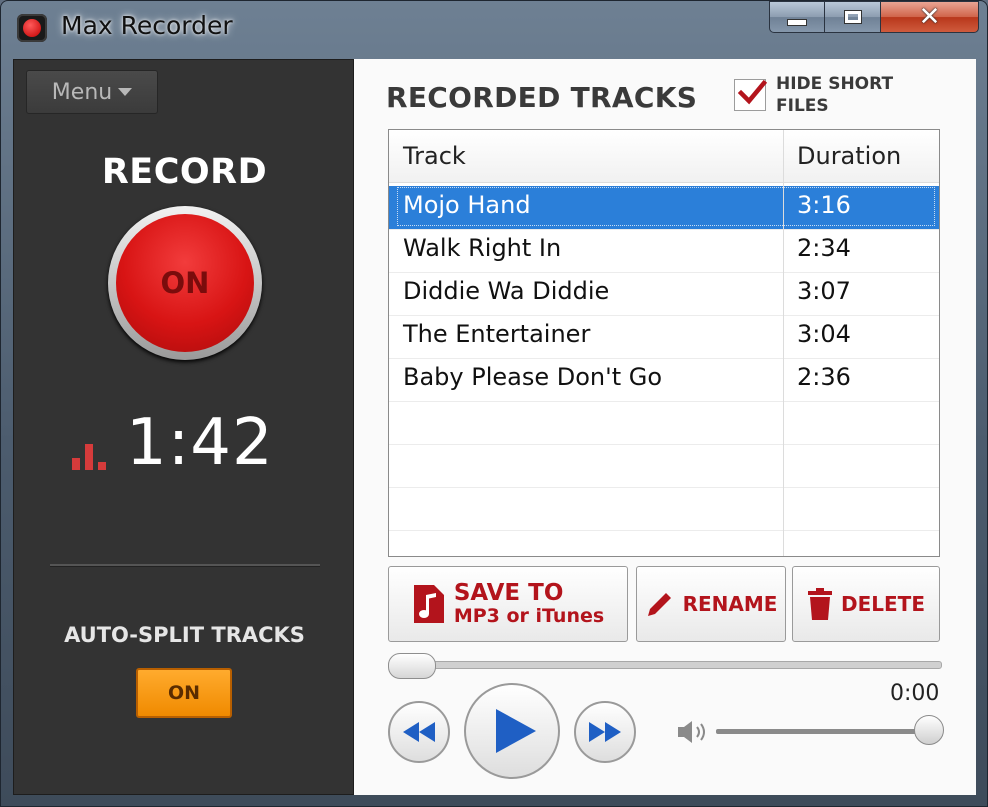  I want to click on record-button-ring: ON, so click(185, 283).